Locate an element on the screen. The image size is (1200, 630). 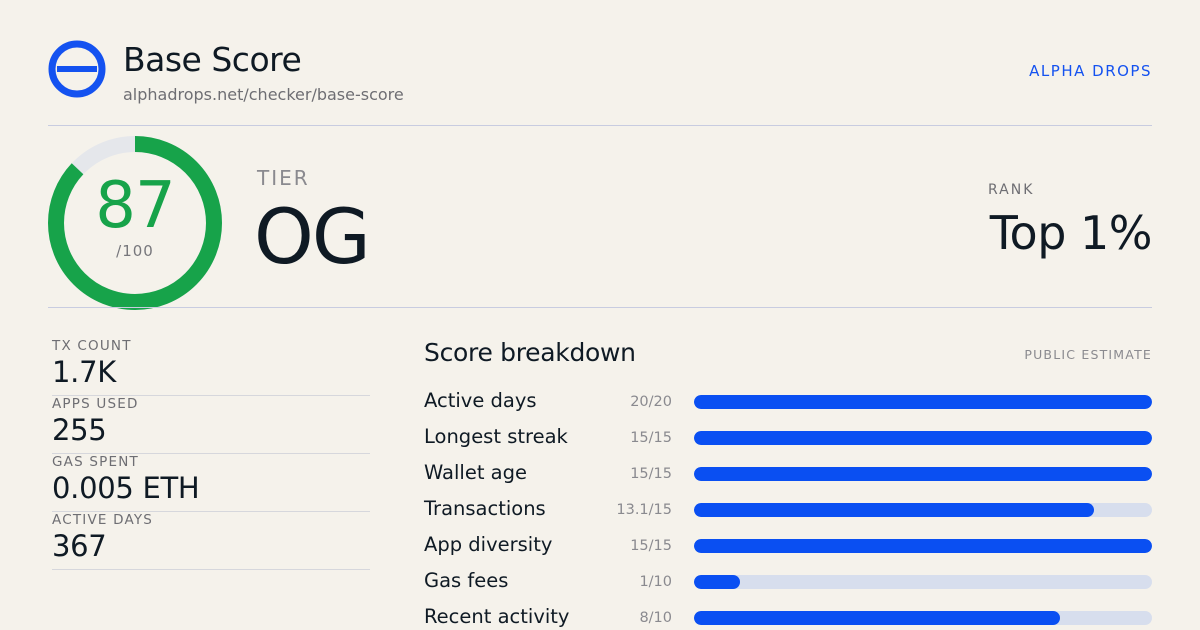
breakdown-label: Wallet age is located at coordinates (475, 472).